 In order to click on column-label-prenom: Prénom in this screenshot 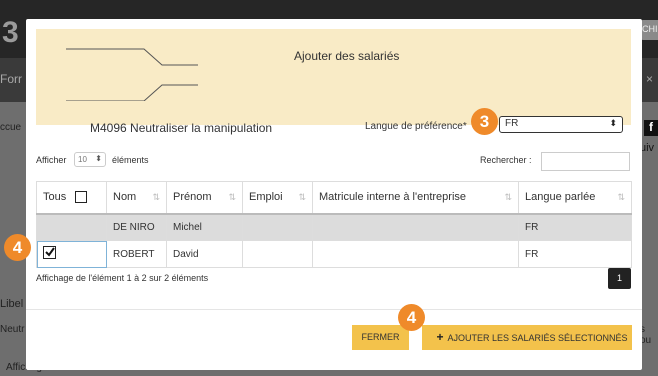, I will do `click(192, 197)`.